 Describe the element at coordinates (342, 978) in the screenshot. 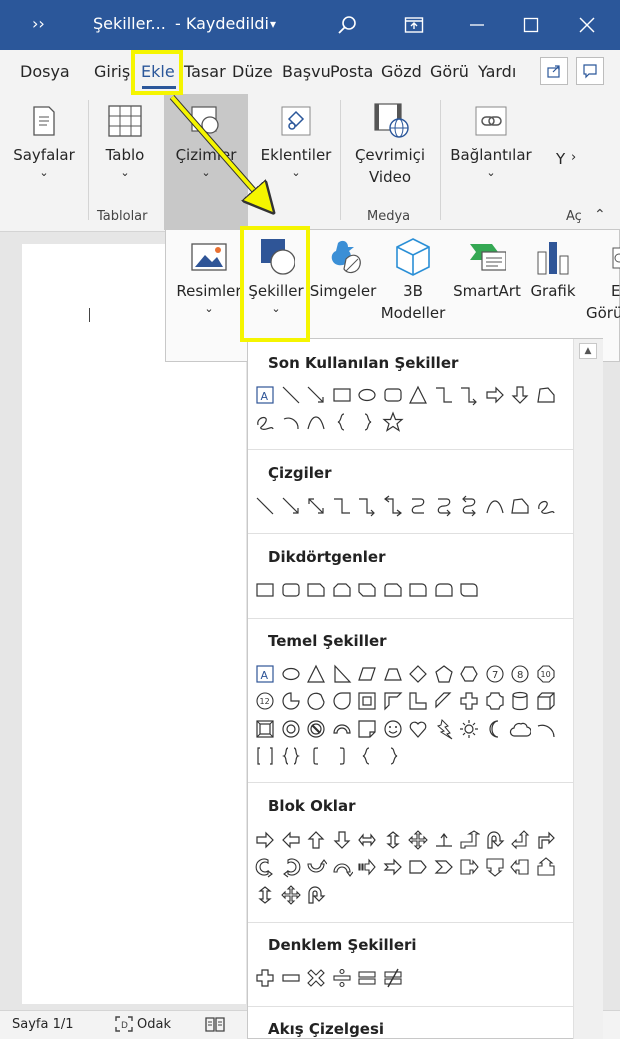

I see `shape-eqdiv-icon` at that location.